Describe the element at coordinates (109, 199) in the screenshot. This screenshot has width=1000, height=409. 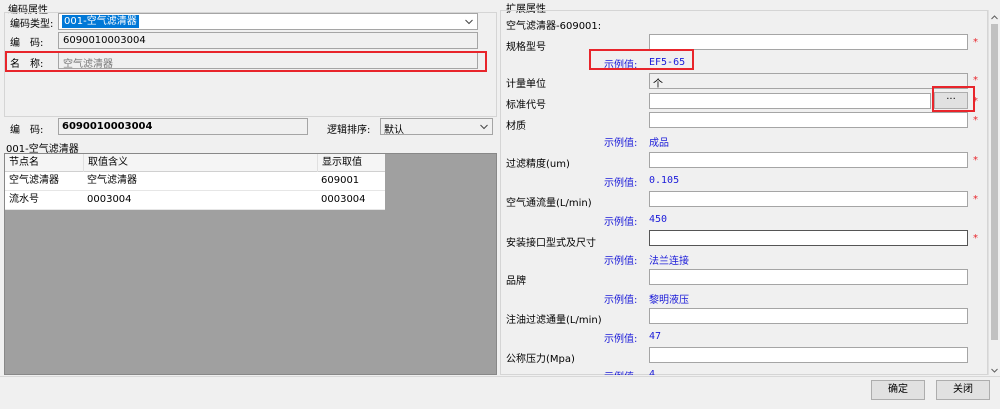
I see `cell-value-meaning: 0003004` at that location.